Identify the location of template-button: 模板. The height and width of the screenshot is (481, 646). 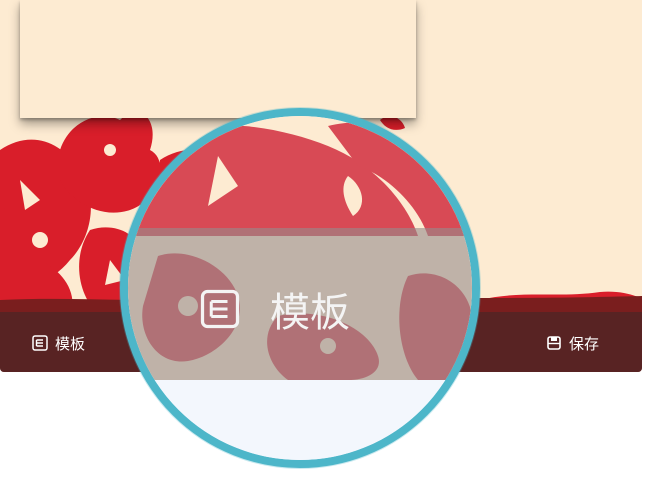
(58, 343).